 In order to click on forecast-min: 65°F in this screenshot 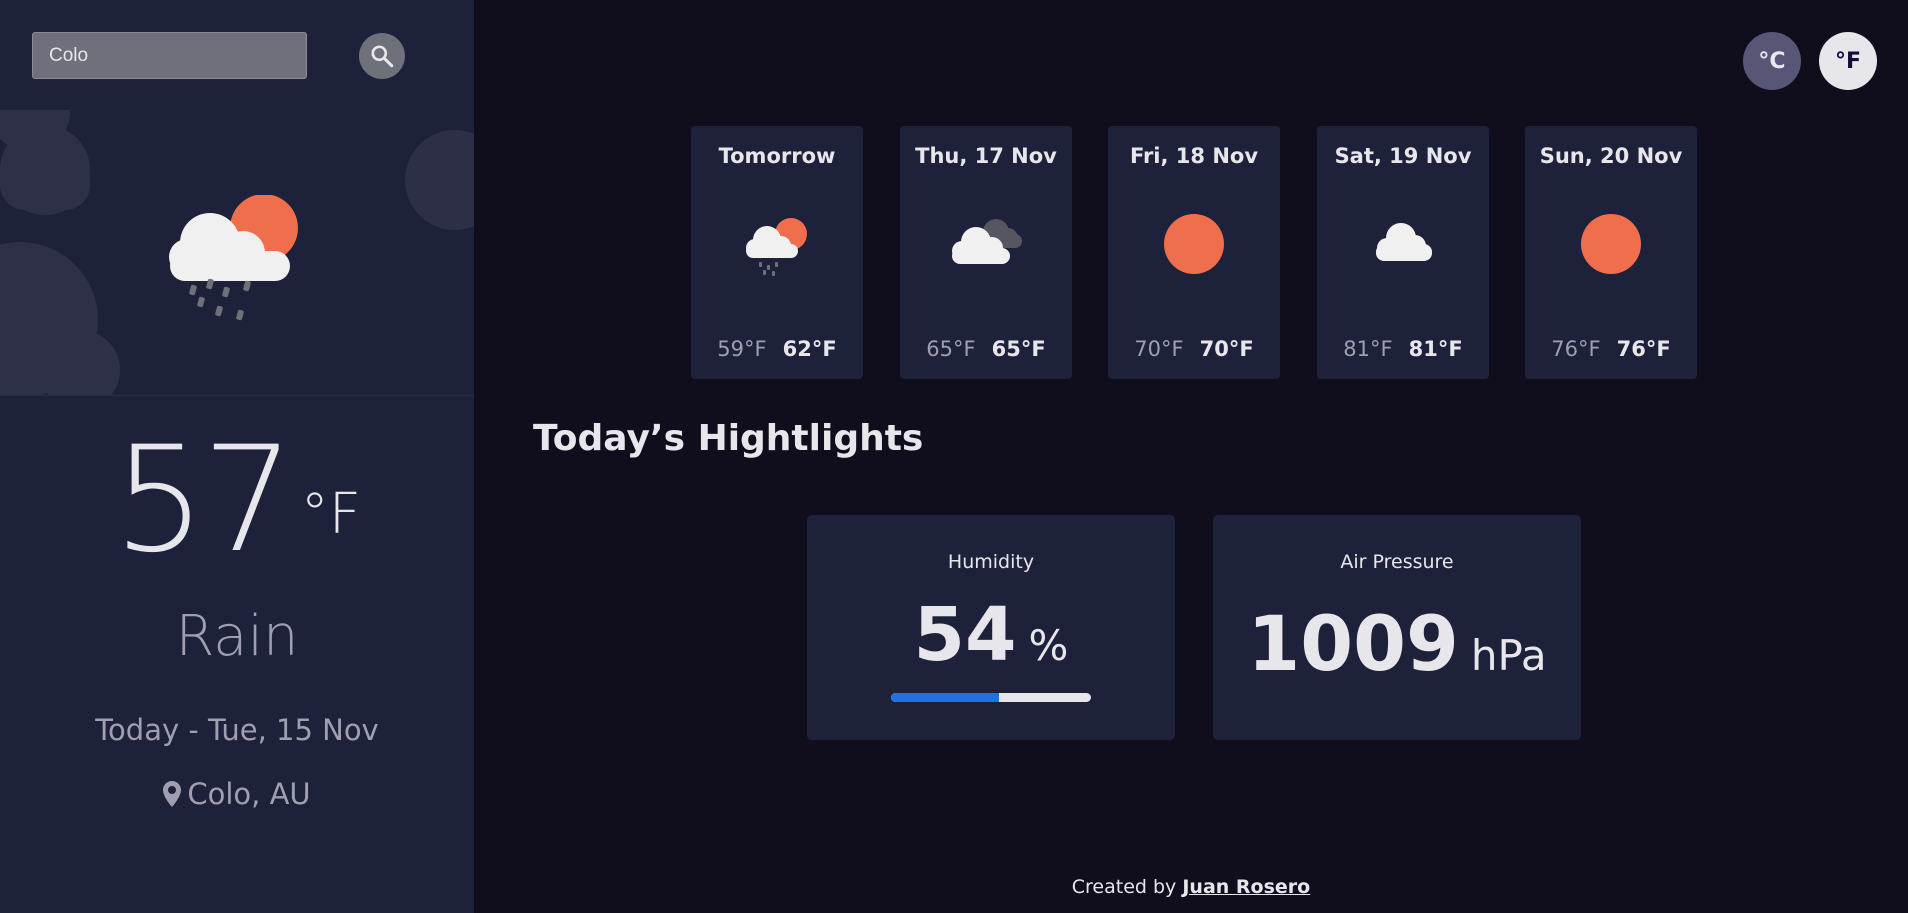, I will do `click(951, 349)`.